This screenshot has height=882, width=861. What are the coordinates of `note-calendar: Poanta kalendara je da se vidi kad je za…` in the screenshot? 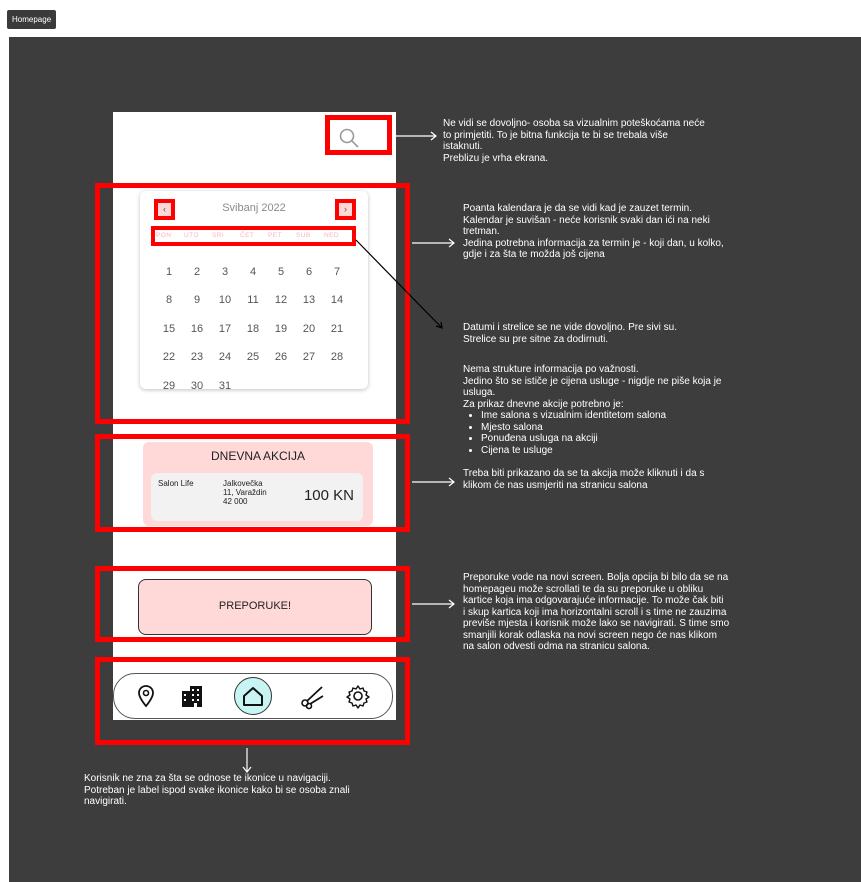 It's located at (593, 231).